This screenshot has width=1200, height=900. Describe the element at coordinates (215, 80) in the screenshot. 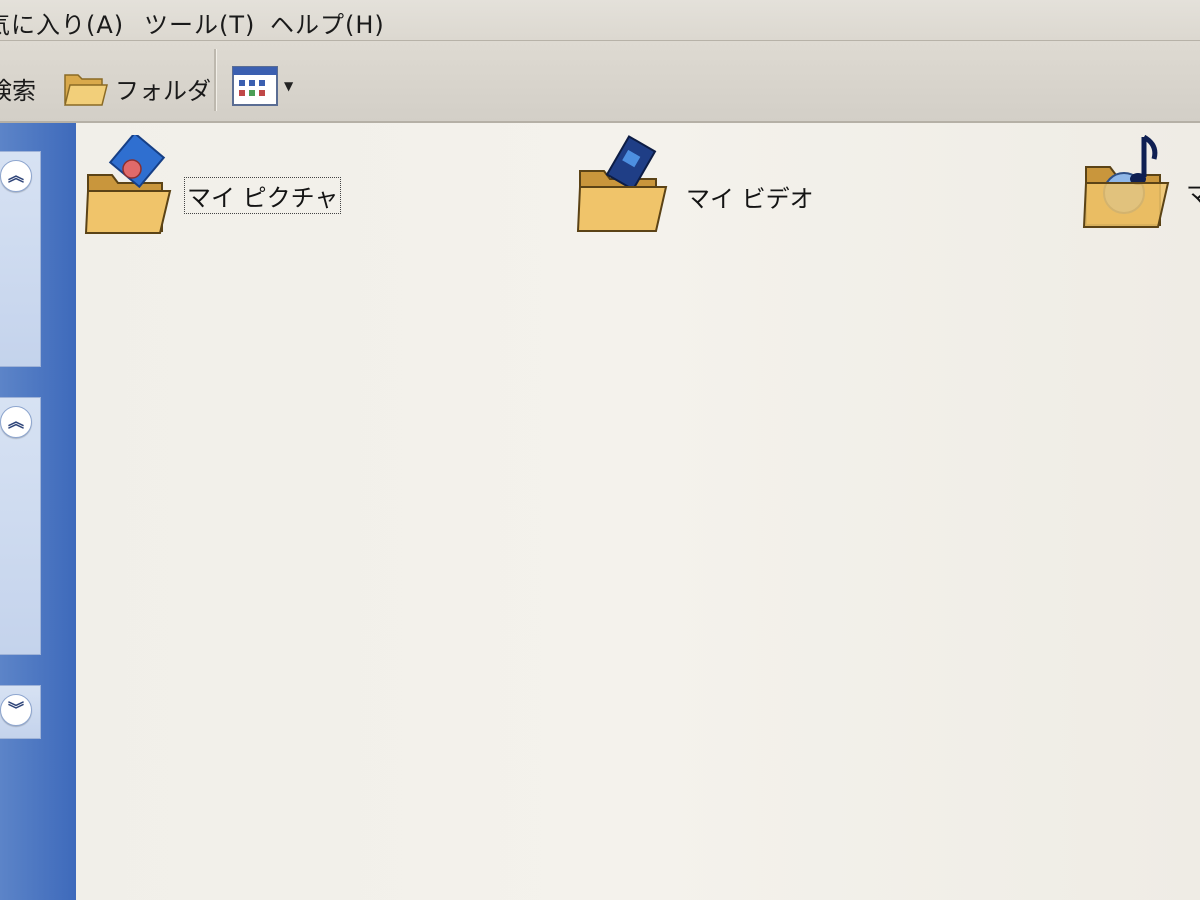

I see `toolbar-separator` at that location.